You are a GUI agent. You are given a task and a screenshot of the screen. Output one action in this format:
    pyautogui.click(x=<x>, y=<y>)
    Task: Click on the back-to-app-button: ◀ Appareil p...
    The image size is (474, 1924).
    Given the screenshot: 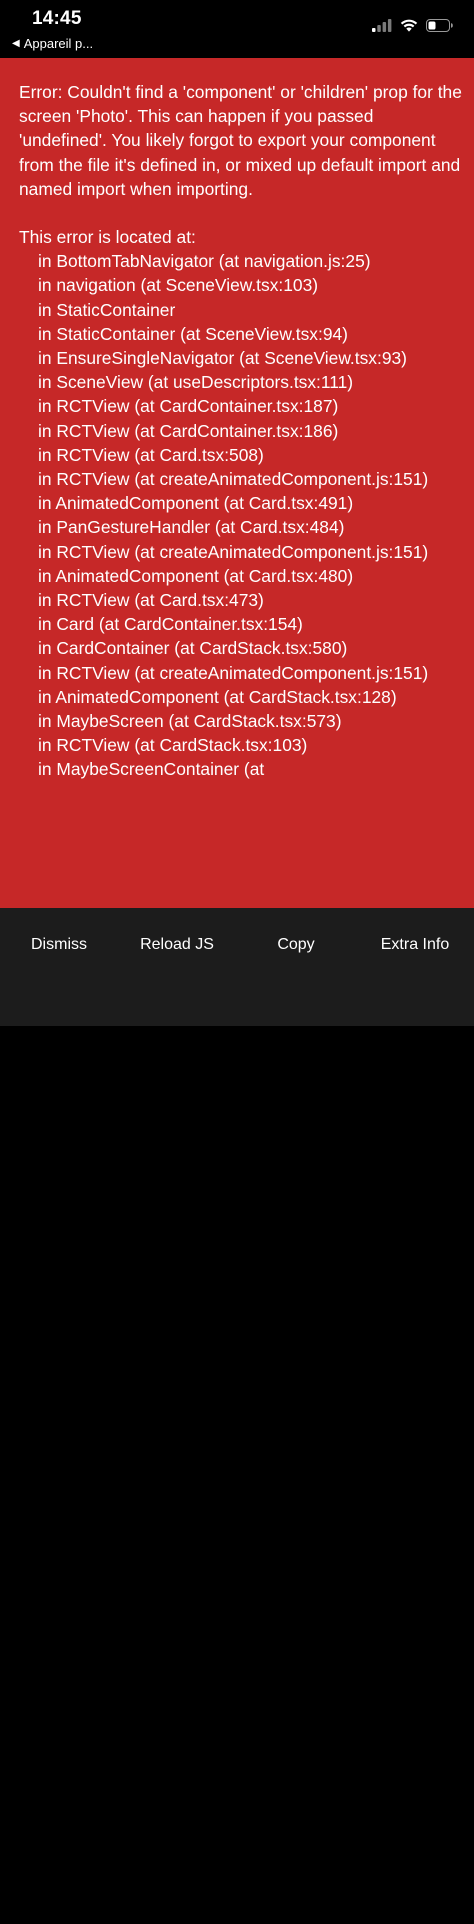 What is the action you would take?
    pyautogui.click(x=52, y=43)
    